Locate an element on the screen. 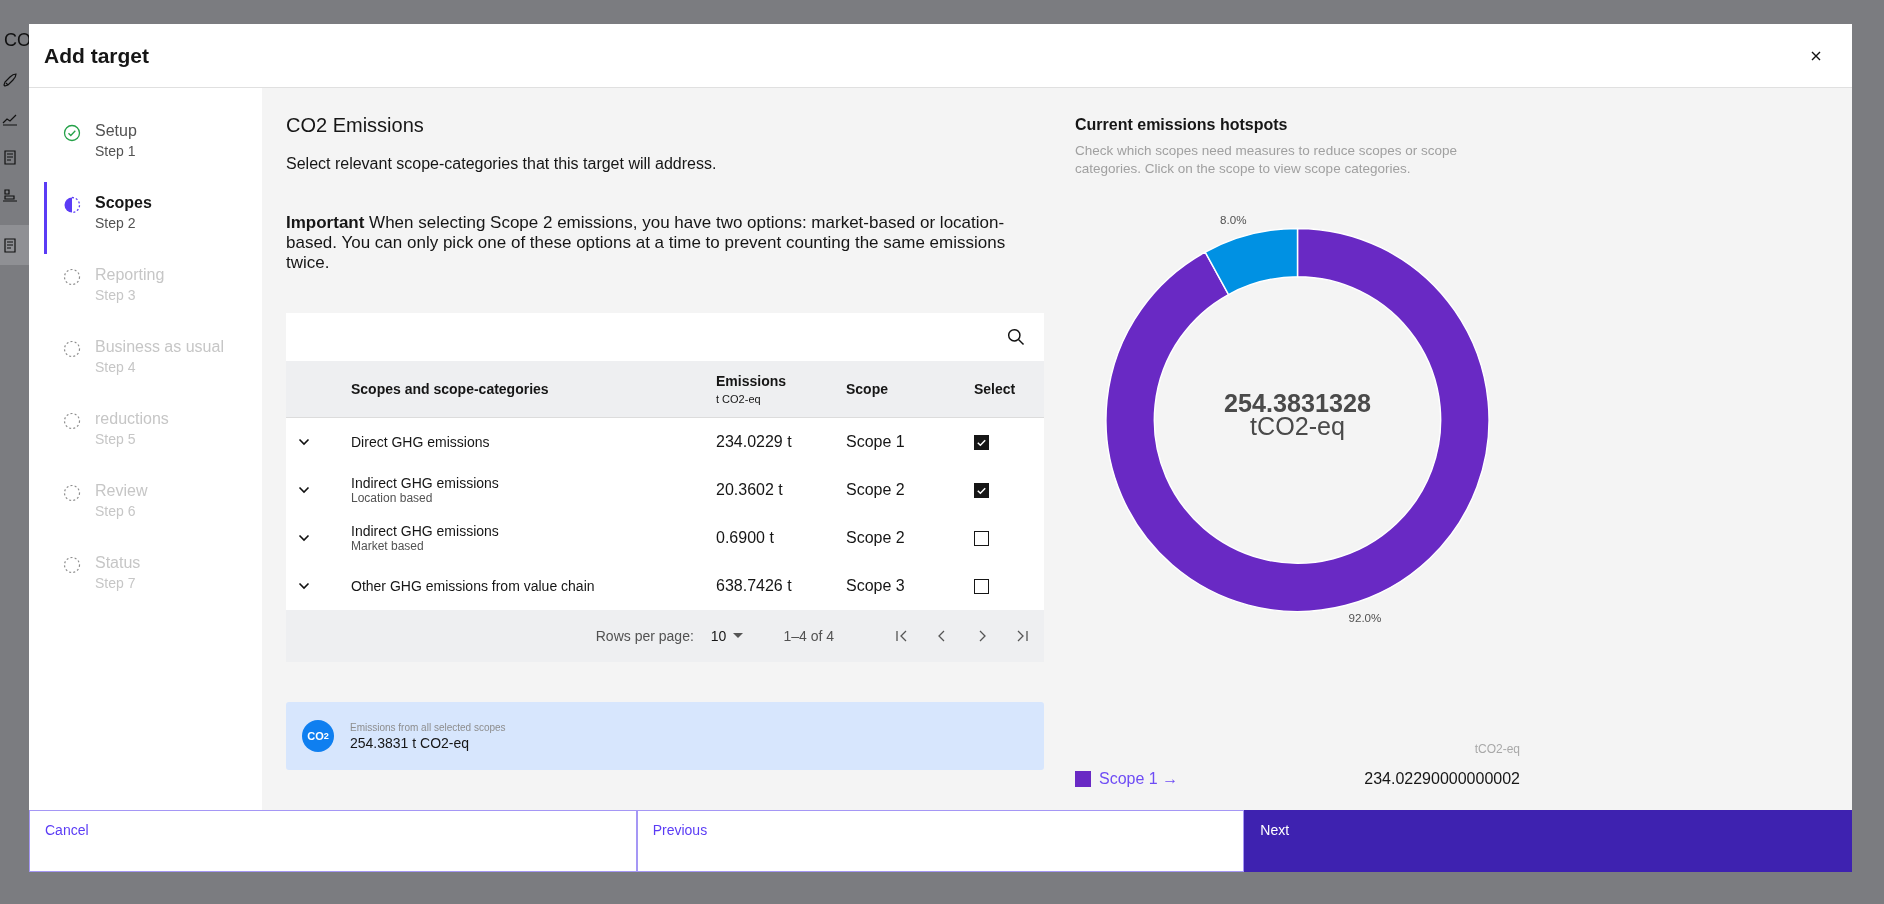 Image resolution: width=1884 pixels, height=904 pixels. category-basis: Location based is located at coordinates (392, 498).